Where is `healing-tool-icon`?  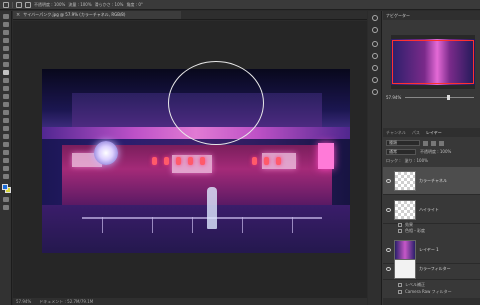 healing-tool-icon is located at coordinates (6, 64).